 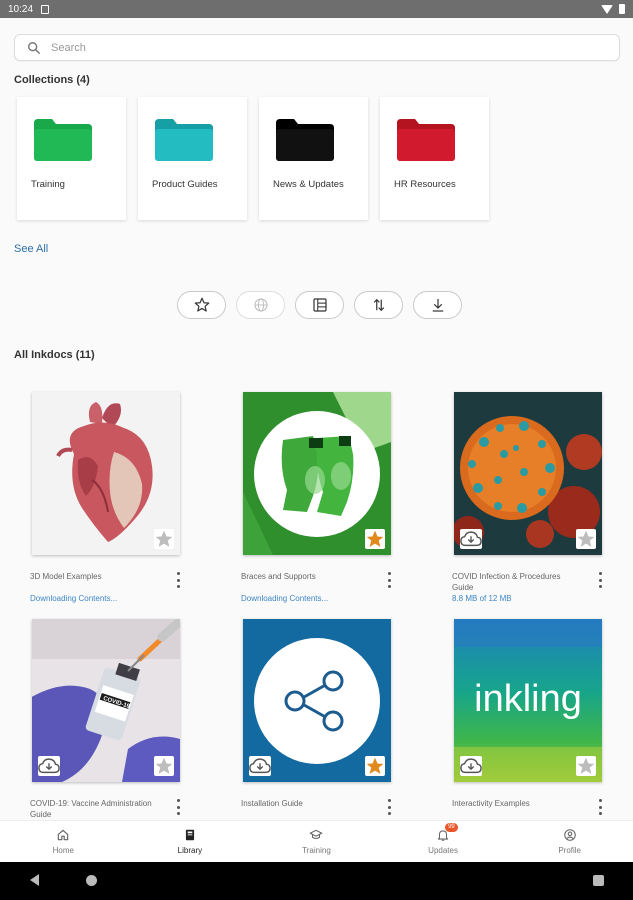 What do you see at coordinates (52, 80) in the screenshot?
I see `collections-title: Collections (4)` at bounding box center [52, 80].